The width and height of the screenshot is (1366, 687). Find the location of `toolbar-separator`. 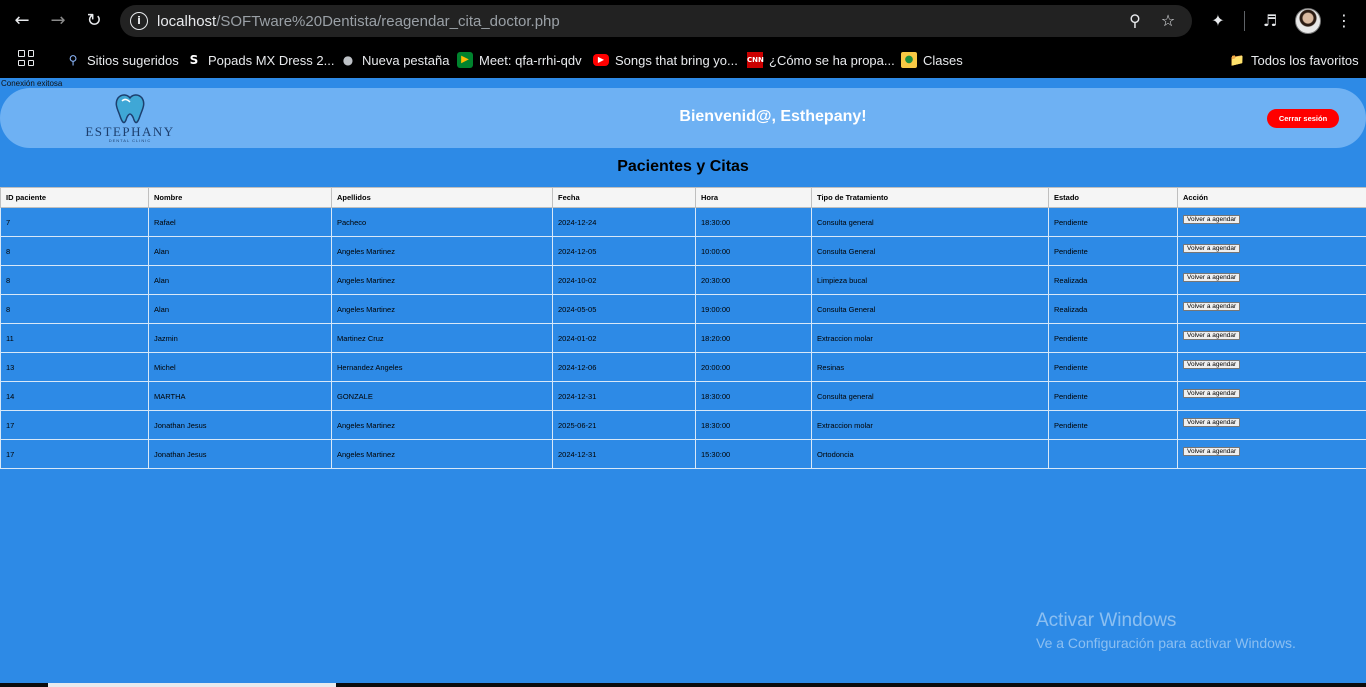

toolbar-separator is located at coordinates (1244, 21).